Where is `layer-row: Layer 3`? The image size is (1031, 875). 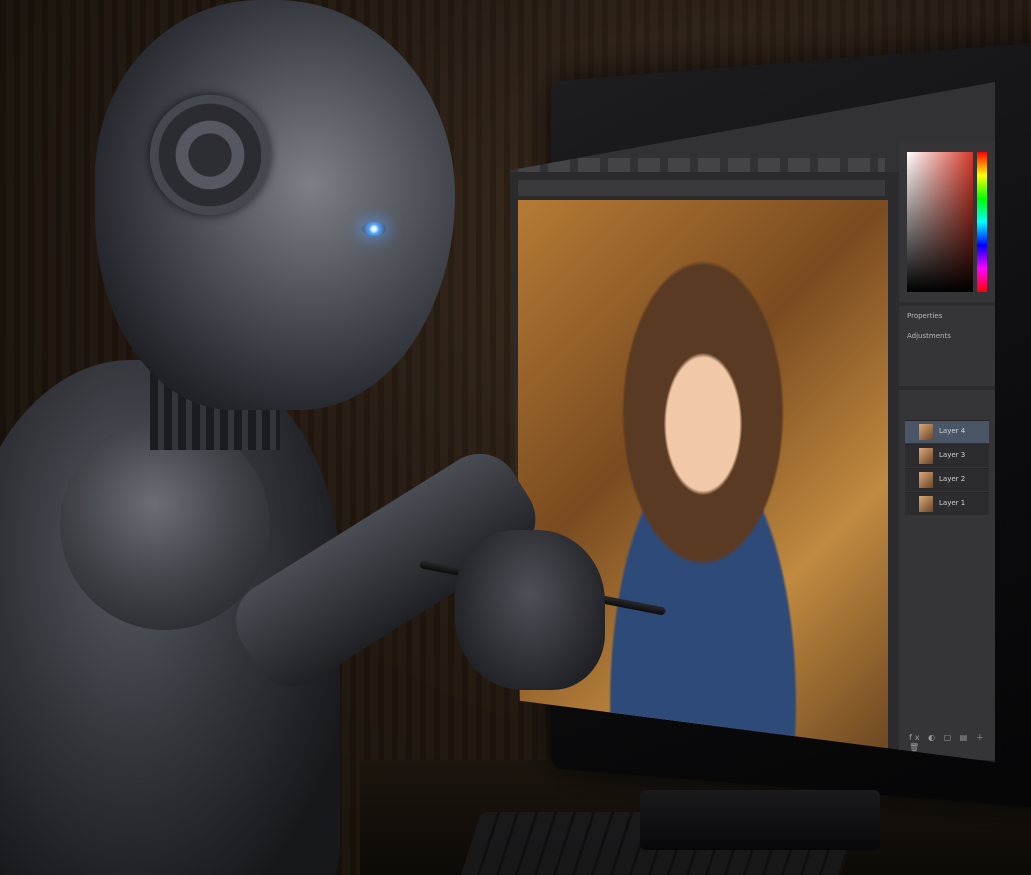 layer-row: Layer 3 is located at coordinates (947, 455).